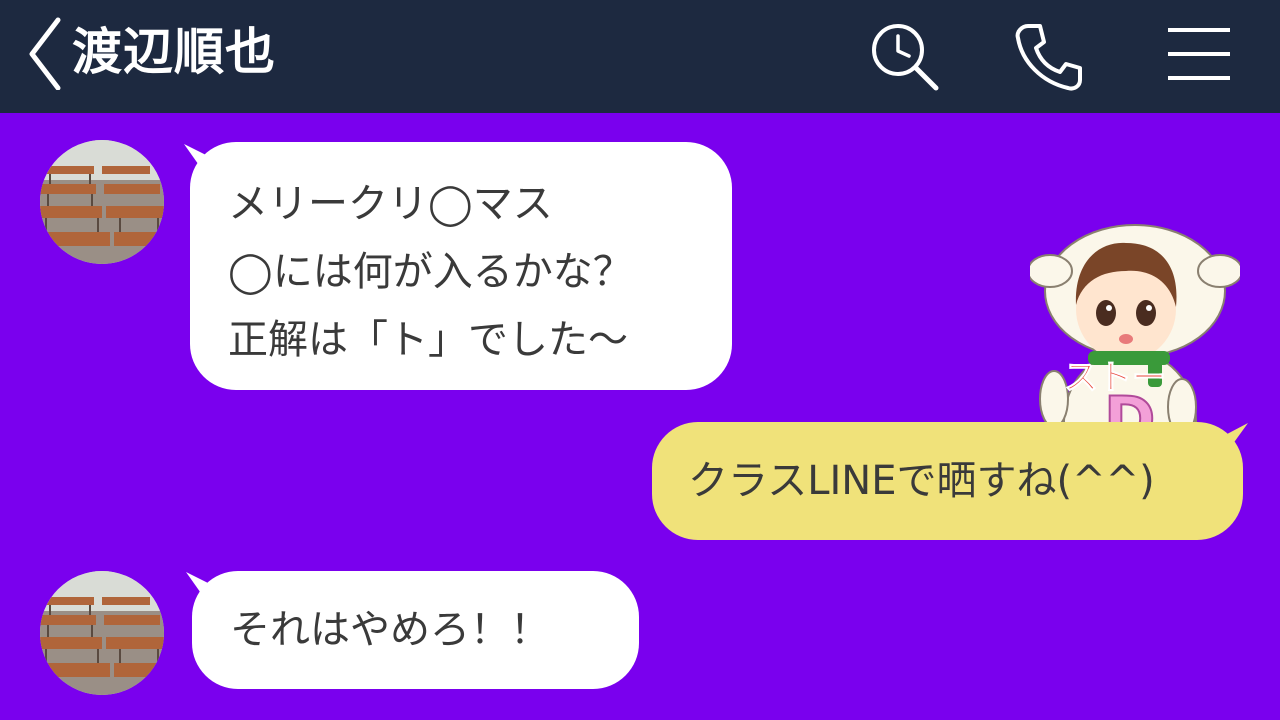 This screenshot has width=1280, height=720. I want to click on contact-name: 渡辺順也, so click(174, 52).